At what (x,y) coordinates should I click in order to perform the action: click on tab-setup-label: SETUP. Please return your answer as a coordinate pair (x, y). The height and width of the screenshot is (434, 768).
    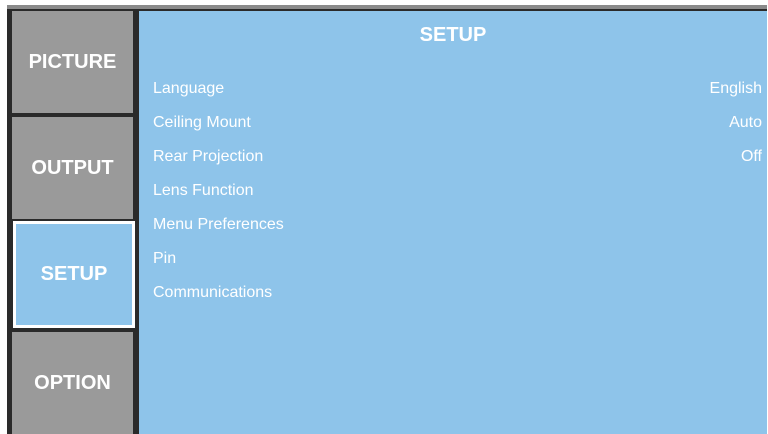
    Looking at the image, I should click on (74, 274).